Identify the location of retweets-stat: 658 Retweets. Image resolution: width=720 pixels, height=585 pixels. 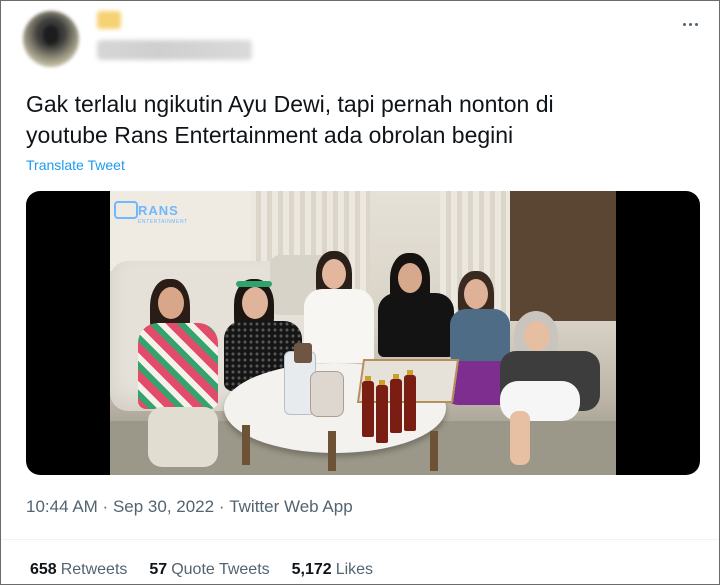
(78, 570).